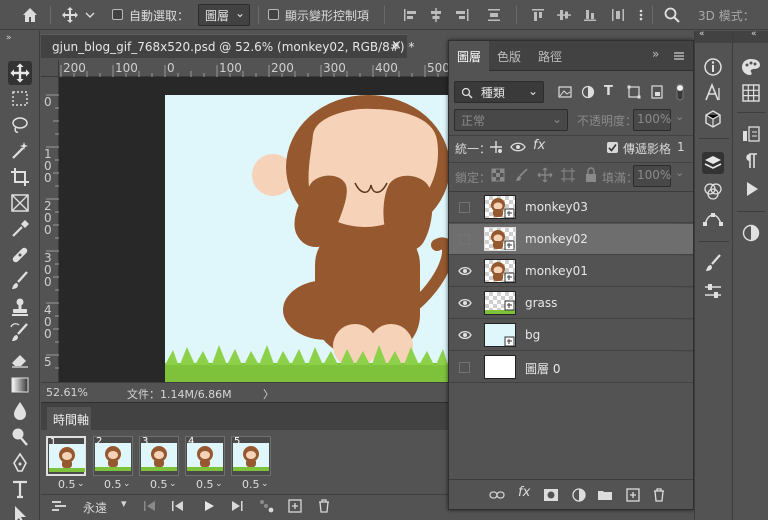 The height and width of the screenshot is (520, 768). I want to click on more-options-icon, so click(641, 15).